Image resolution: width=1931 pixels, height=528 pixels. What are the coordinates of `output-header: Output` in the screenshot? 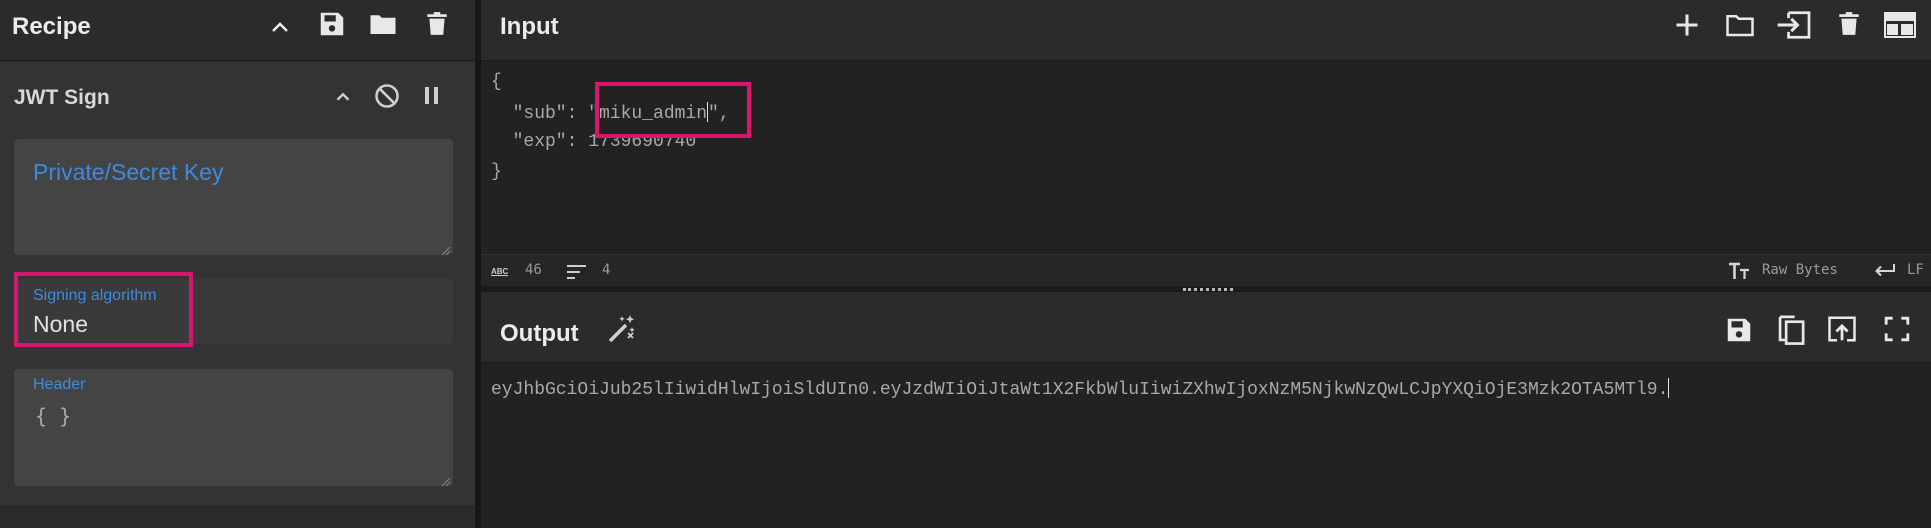 It's located at (1206, 327).